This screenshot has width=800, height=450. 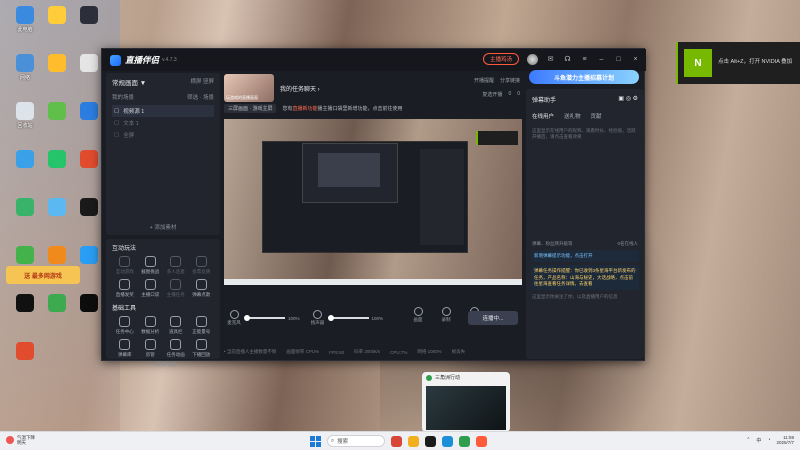 What do you see at coordinates (176, 348) in the screenshot?
I see `tool-item: 任务动画` at bounding box center [176, 348].